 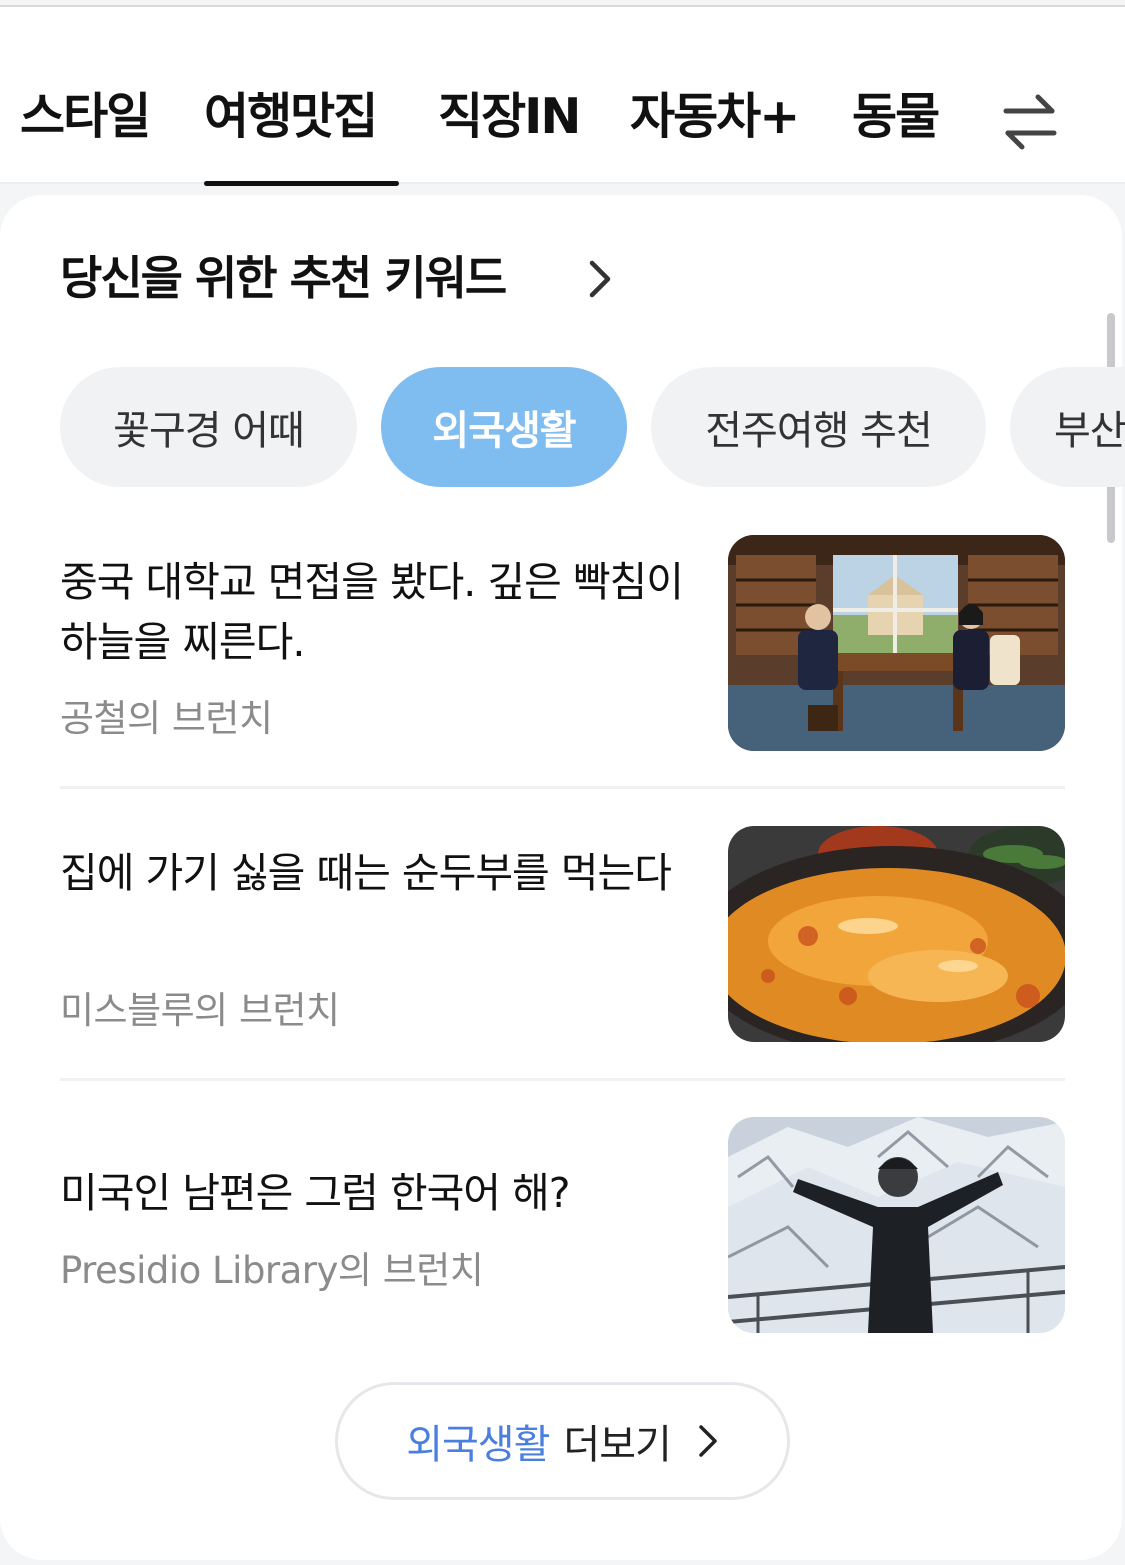 I want to click on article-author: Presidio Library의 브런치, so click(x=272, y=1267).